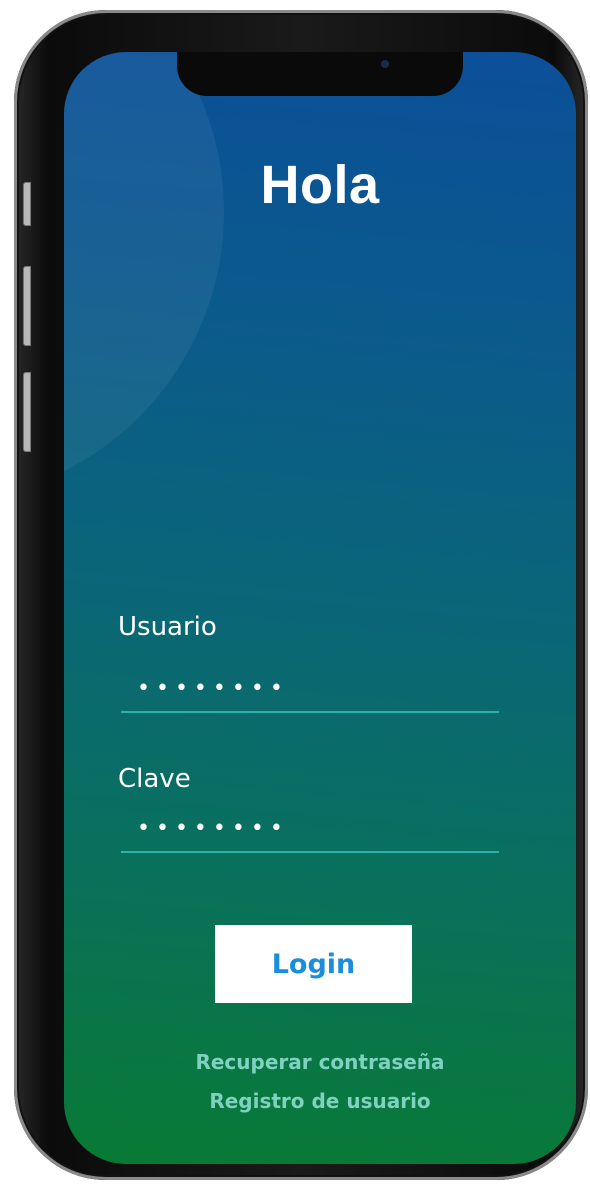 The image size is (590, 1184). Describe the element at coordinates (320, 74) in the screenshot. I see `phone-notch` at that location.